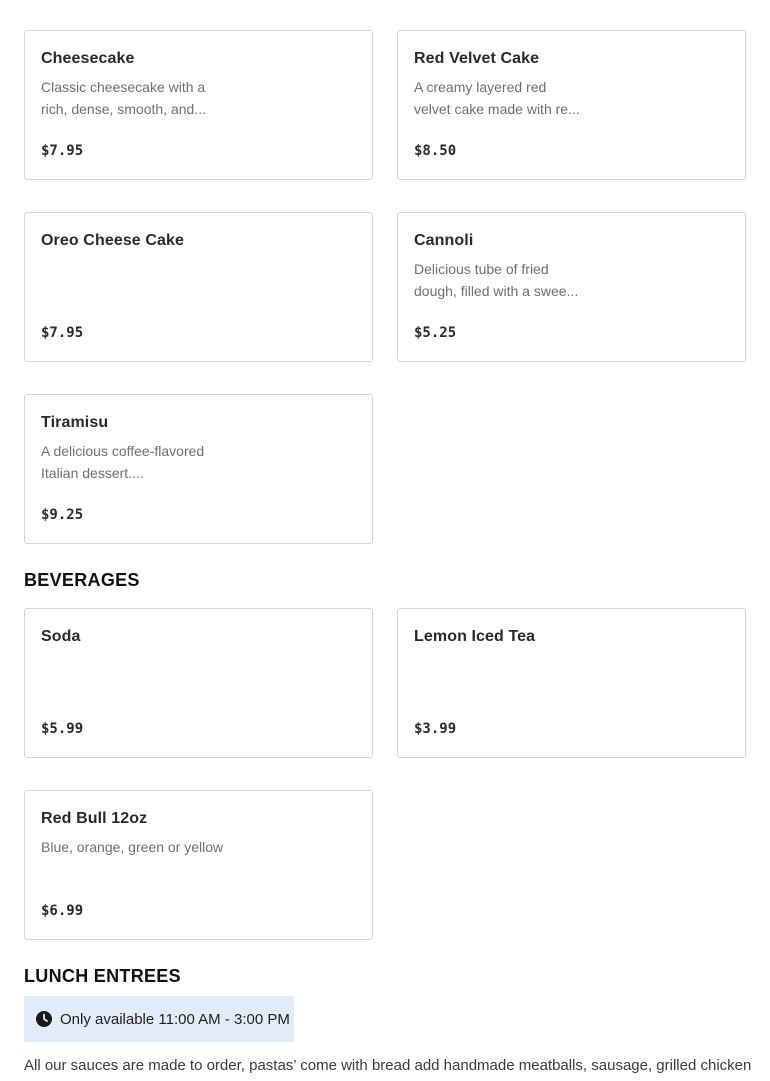  I want to click on section-title-beverages: BEVERAGES, so click(82, 580).